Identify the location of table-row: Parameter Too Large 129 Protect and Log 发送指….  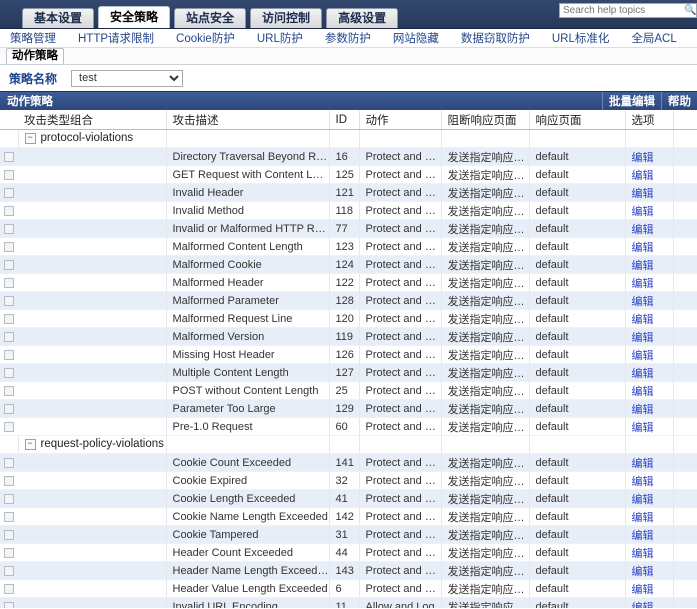
(348, 408).